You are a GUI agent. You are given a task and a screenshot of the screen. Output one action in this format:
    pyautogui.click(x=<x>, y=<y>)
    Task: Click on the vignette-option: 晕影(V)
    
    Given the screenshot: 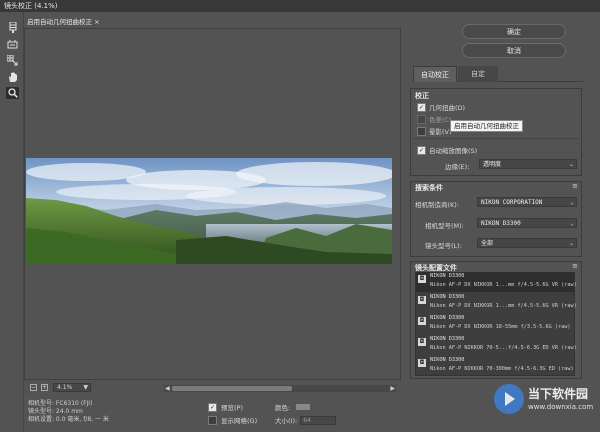 What is the action you would take?
    pyautogui.click(x=434, y=131)
    